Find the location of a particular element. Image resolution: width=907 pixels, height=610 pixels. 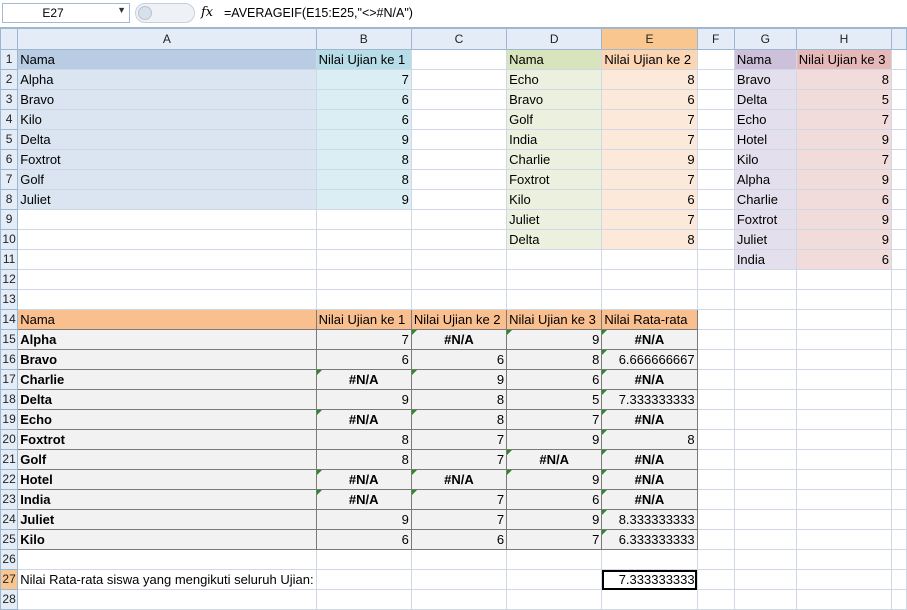

cell-F26 is located at coordinates (715, 559).